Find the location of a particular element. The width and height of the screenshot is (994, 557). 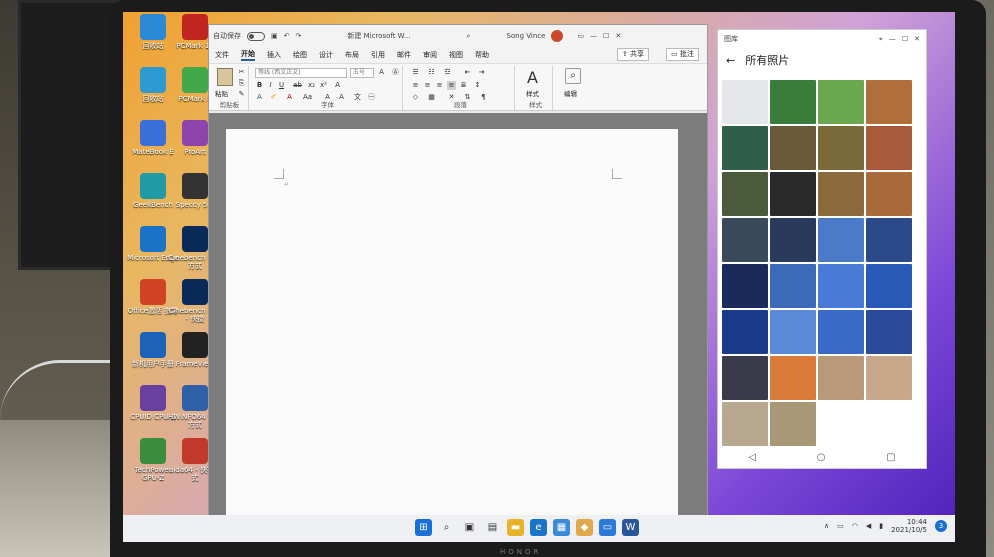

numbering-icon: ☷ is located at coordinates (431, 72).